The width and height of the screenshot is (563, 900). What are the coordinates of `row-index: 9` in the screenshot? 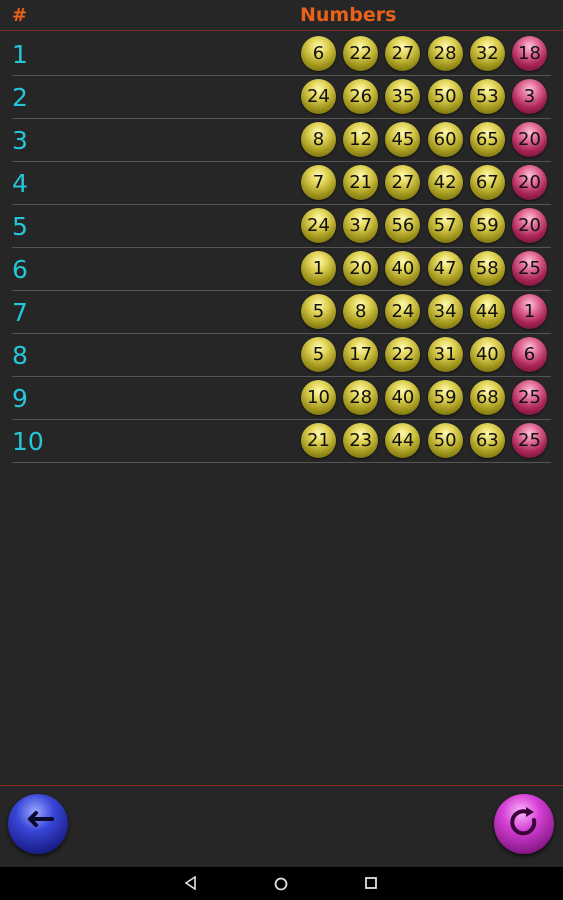 It's located at (20, 398).